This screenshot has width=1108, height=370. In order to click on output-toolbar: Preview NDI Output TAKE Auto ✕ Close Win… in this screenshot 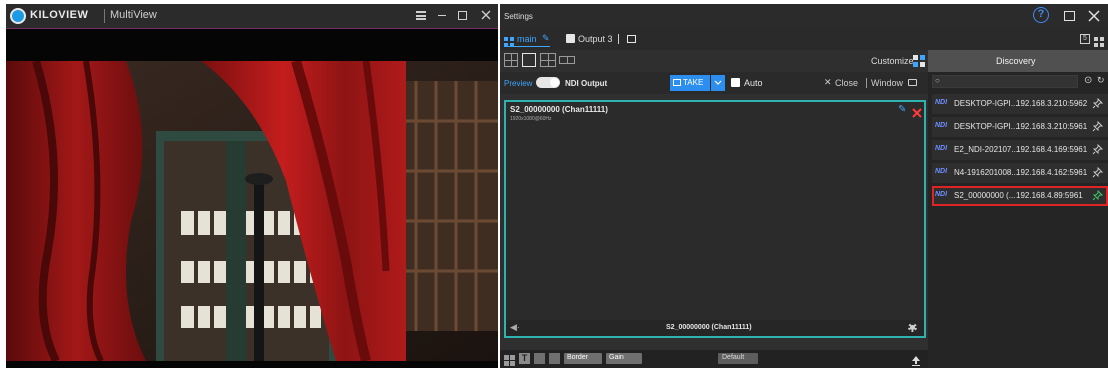, I will do `click(714, 83)`.